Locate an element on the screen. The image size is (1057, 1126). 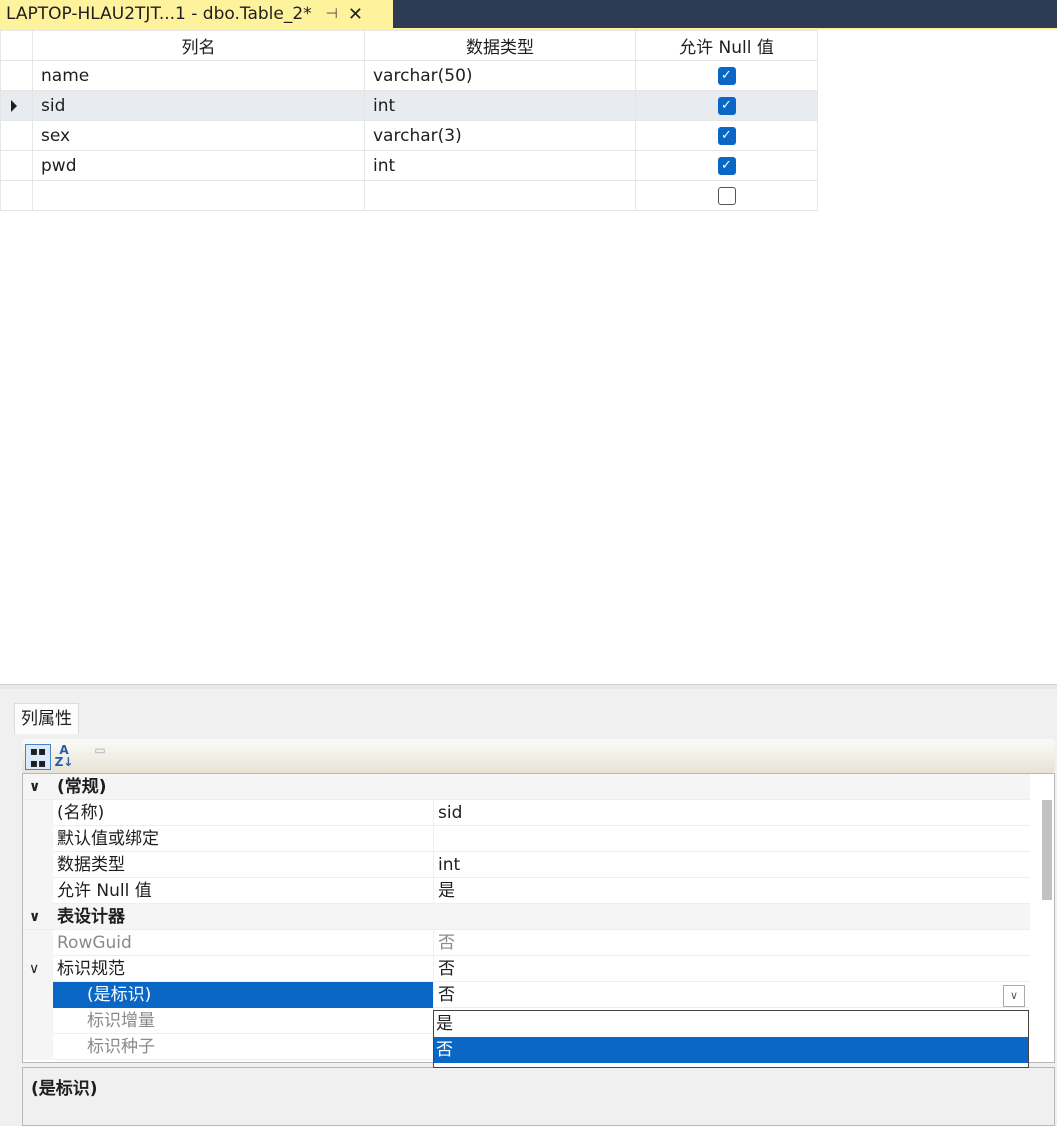
property-key: 标识规范 is located at coordinates (91, 969).